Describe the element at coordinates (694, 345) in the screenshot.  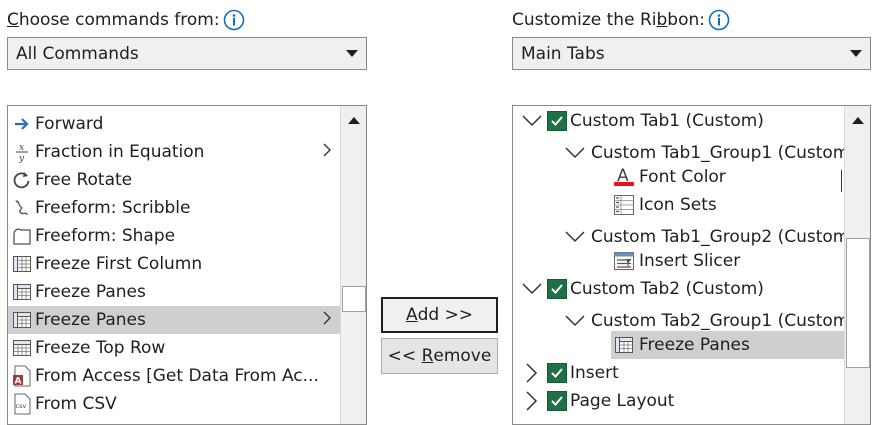
I see `ribbon-node-label: Freeze Panes` at that location.